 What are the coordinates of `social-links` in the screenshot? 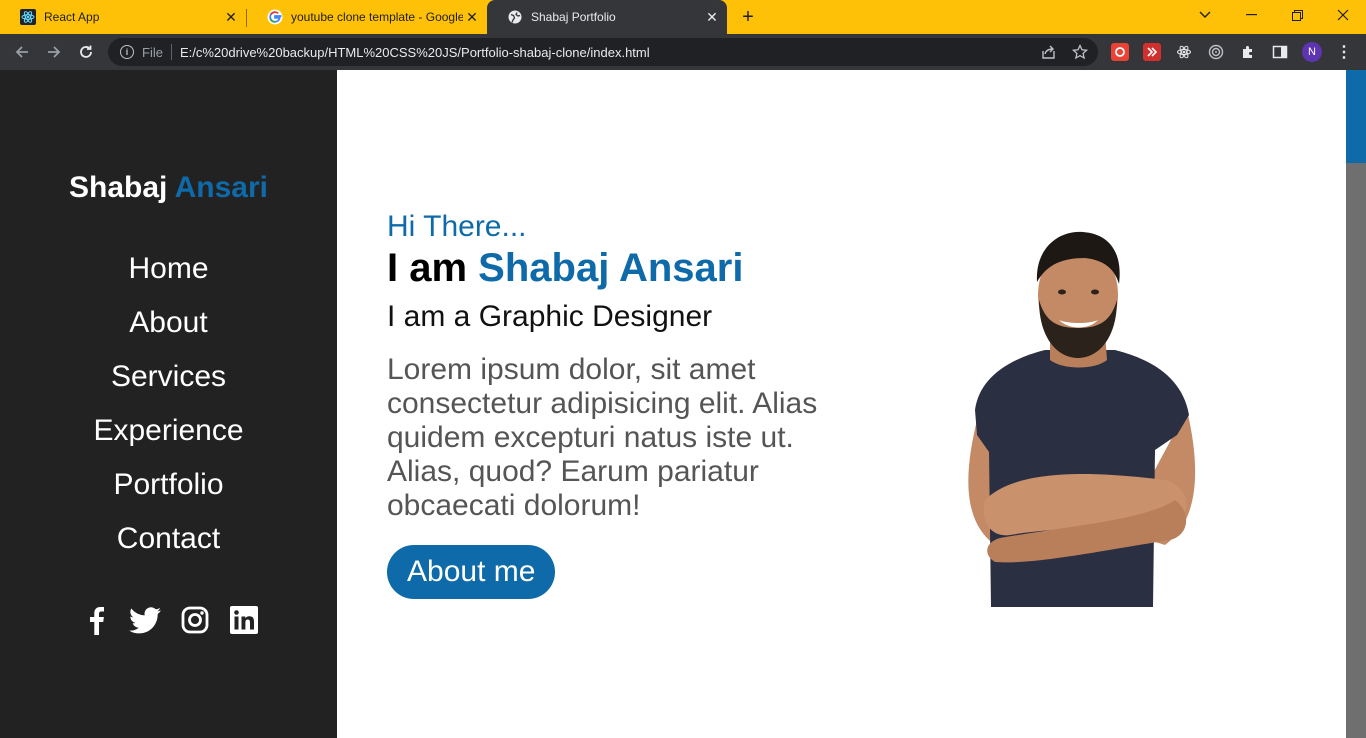 It's located at (170, 620).